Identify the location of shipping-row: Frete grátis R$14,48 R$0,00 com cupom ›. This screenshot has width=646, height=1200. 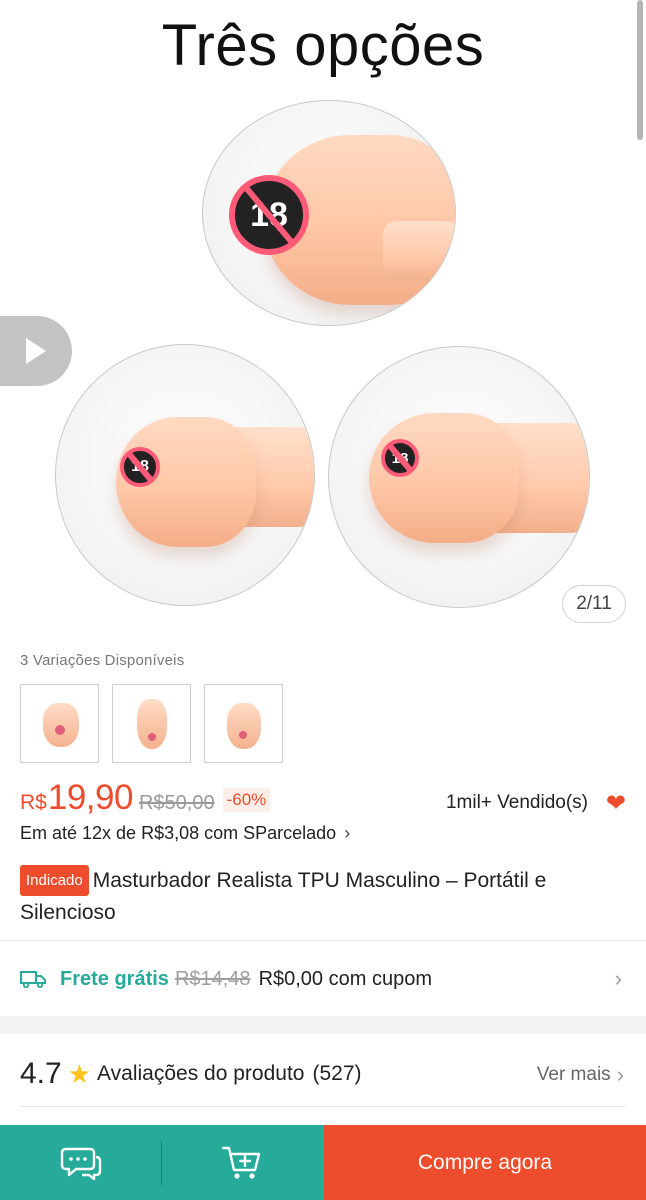
(323, 979).